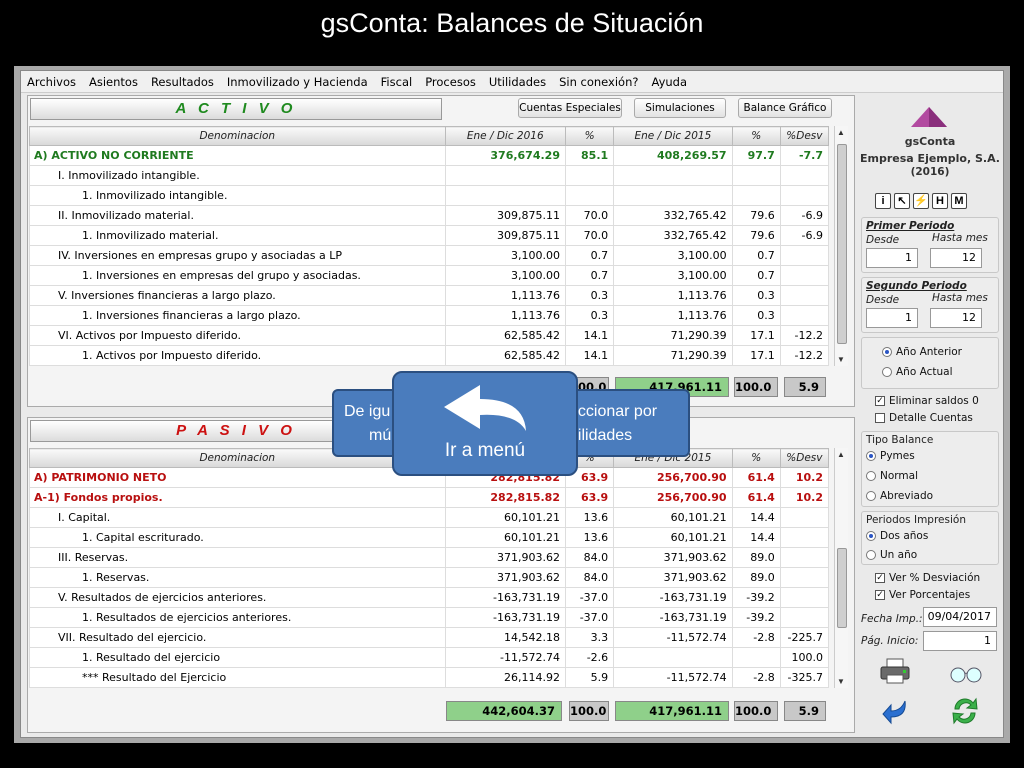  Describe the element at coordinates (940, 201) in the screenshot. I see `h-icon: H` at that location.